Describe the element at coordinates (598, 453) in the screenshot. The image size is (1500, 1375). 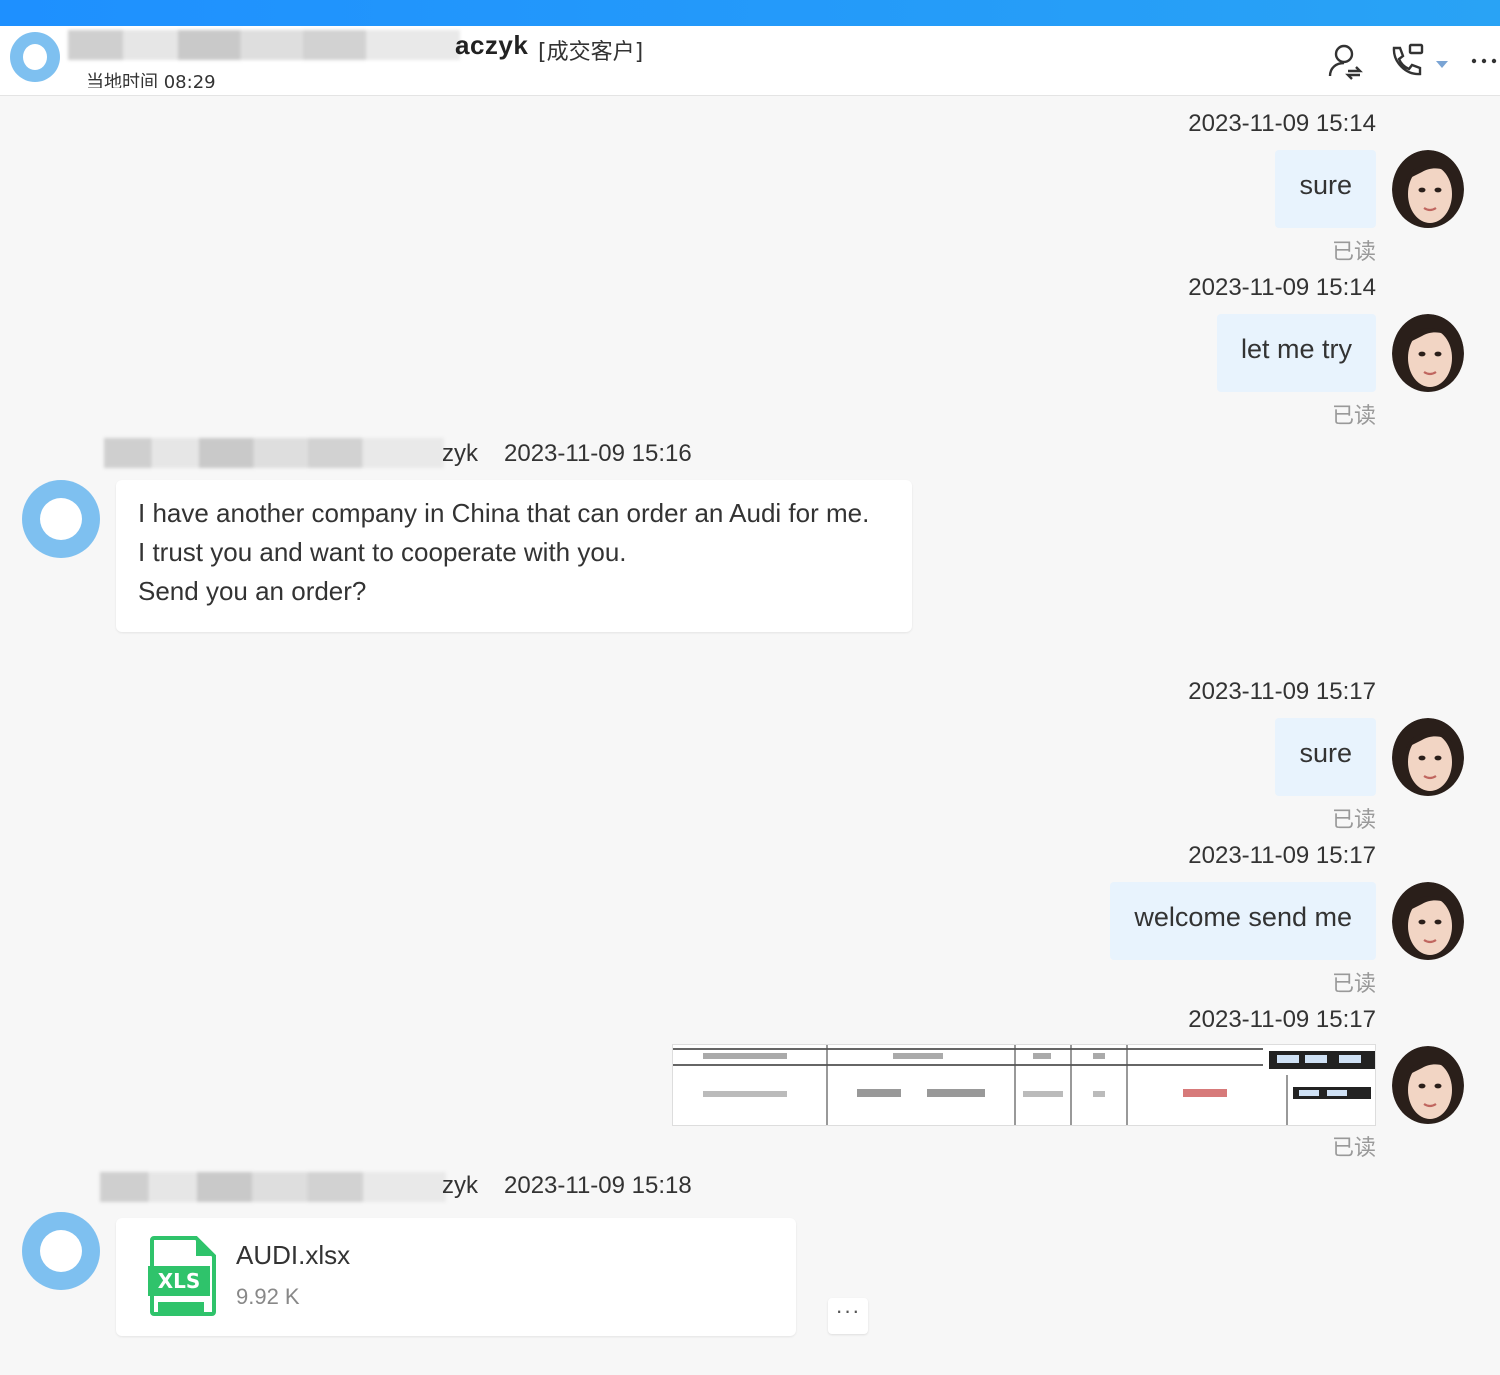
I see `message-timestamp: 2023-11-09 15:16` at that location.